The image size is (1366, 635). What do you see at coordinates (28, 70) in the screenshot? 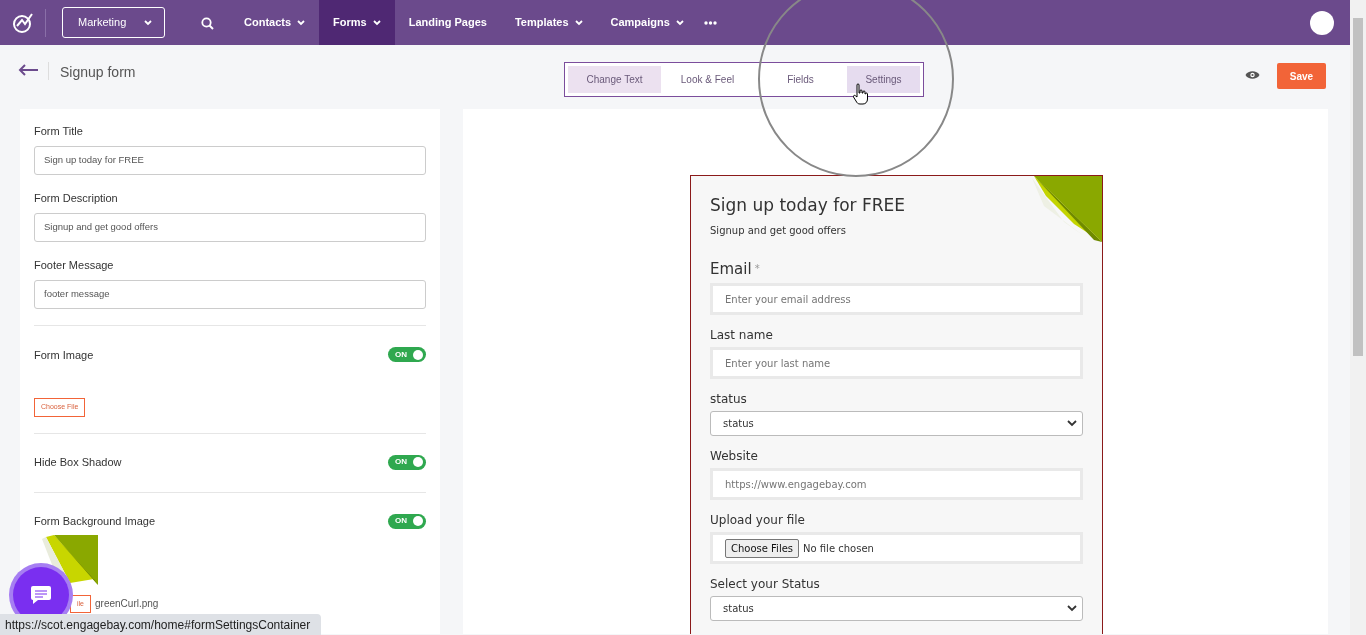
I see `back-arrow-icon` at bounding box center [28, 70].